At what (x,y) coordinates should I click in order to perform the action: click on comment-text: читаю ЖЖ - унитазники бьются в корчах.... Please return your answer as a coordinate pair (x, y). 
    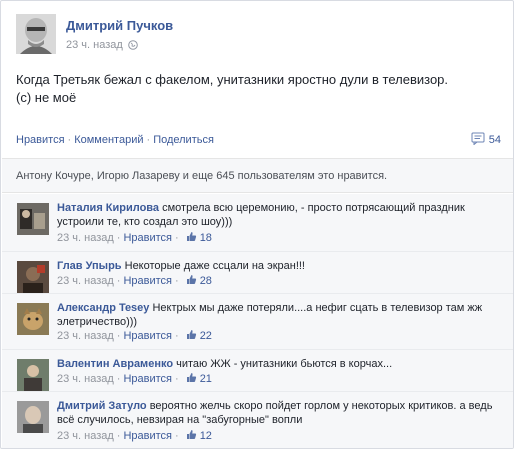
    Looking at the image, I should click on (284, 364).